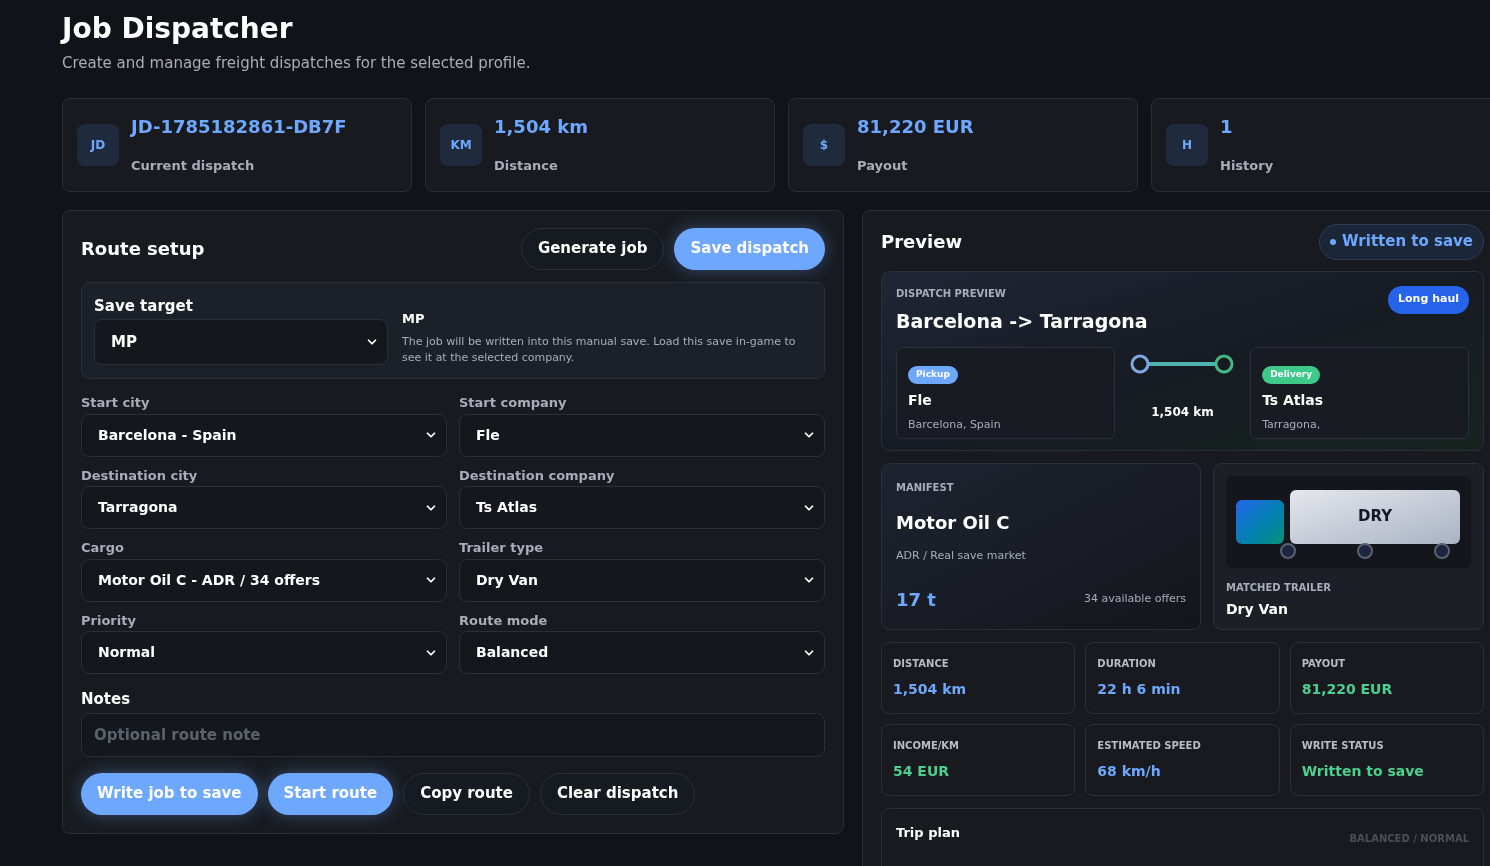  What do you see at coordinates (1428, 299) in the screenshot?
I see `route-tag: Long haul` at bounding box center [1428, 299].